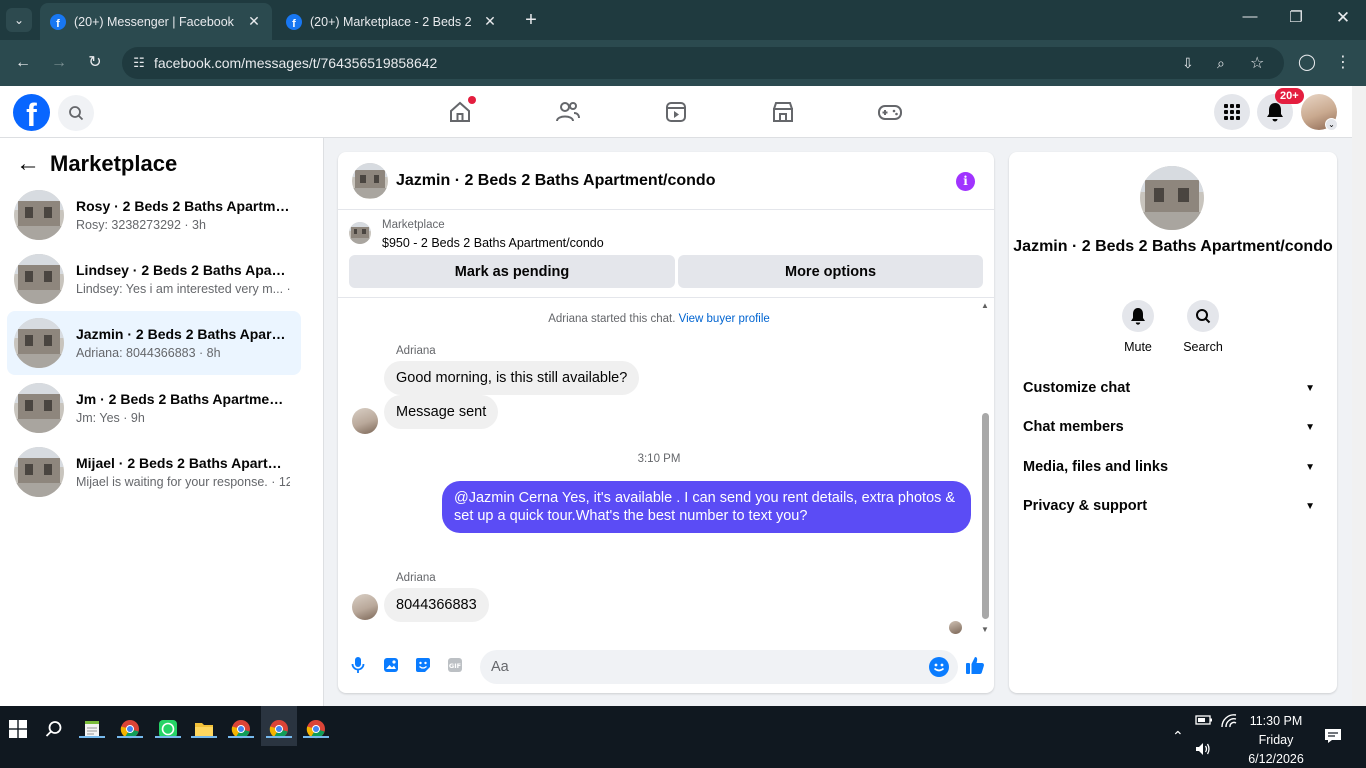  I want to click on listing-thumbnail, so click(360, 233).